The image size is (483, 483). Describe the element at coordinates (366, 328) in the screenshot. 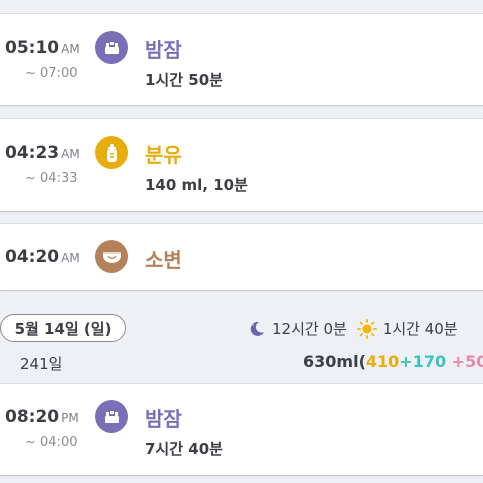

I see `sun-icon` at that location.